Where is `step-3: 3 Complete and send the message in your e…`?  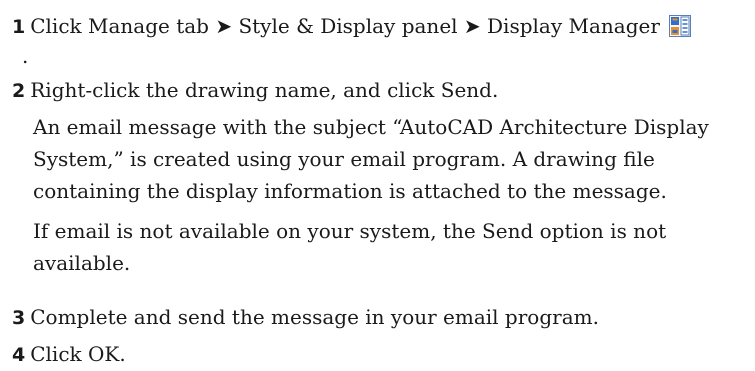 step-3: 3 Complete and send the message in your e… is located at coordinates (382, 317).